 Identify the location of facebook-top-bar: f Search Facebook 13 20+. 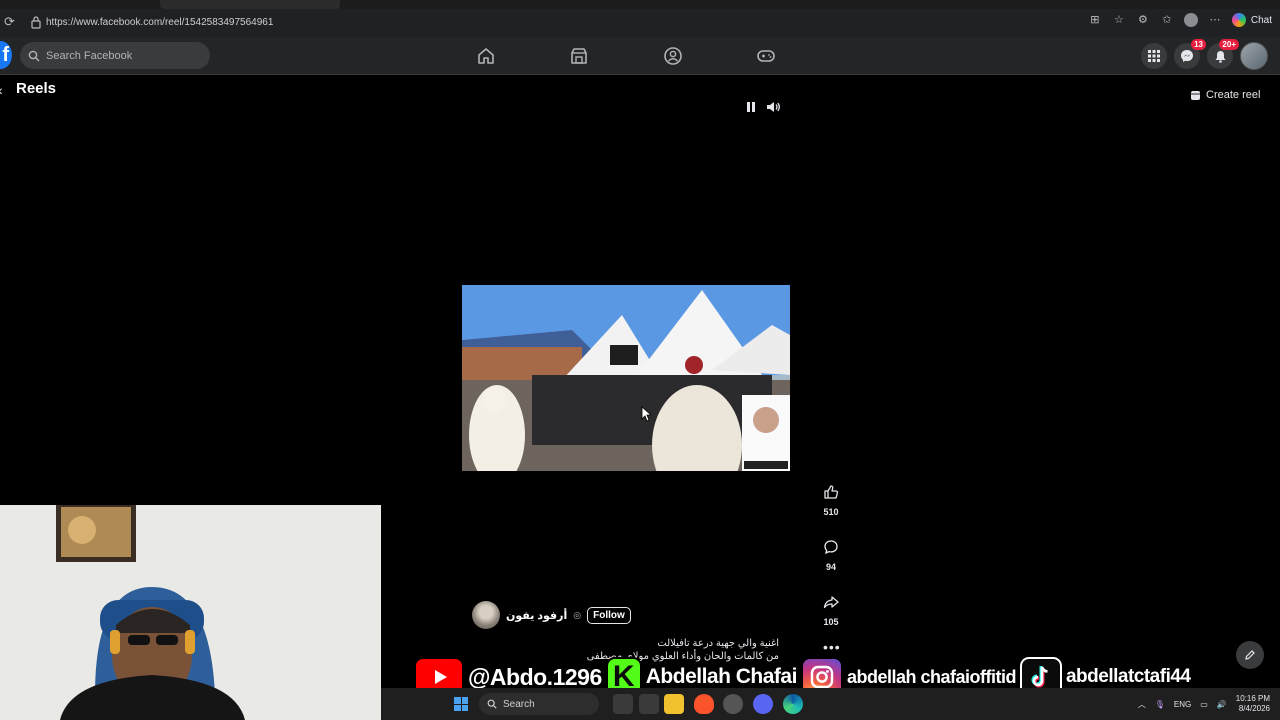
(640, 56).